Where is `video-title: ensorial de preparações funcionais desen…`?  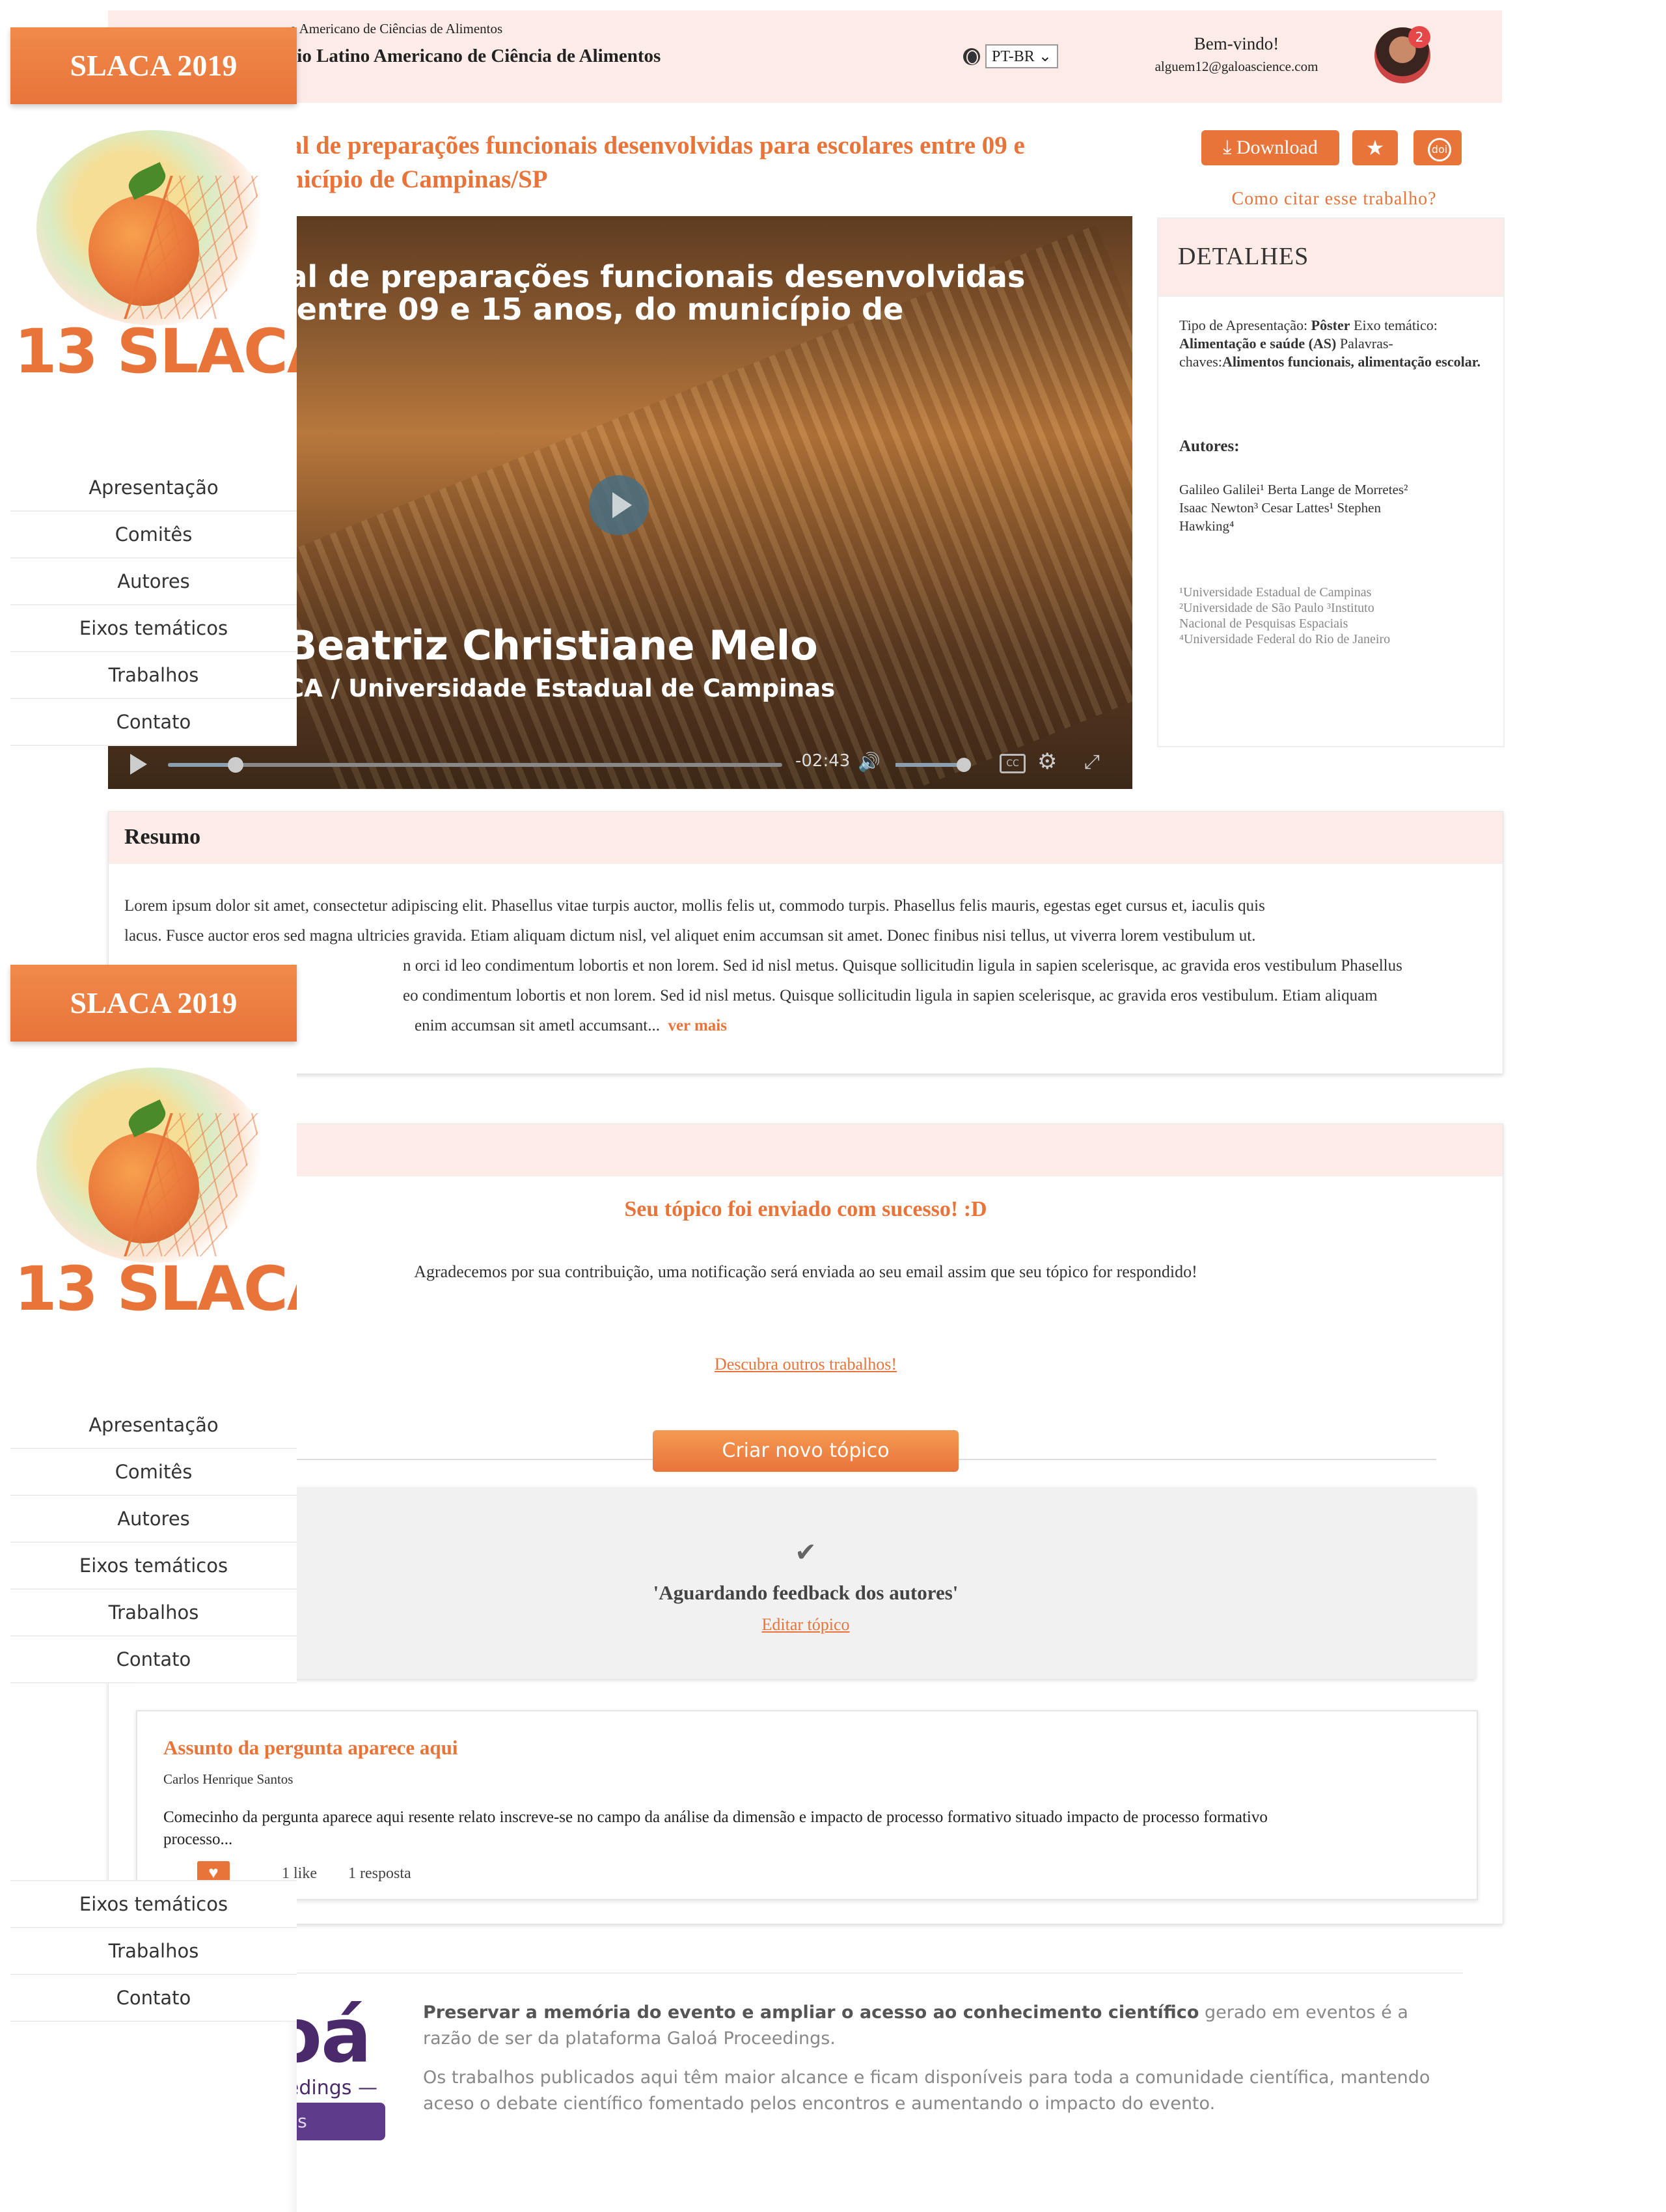
video-title: ensorial de preparações funcionais desen… is located at coordinates (605, 309).